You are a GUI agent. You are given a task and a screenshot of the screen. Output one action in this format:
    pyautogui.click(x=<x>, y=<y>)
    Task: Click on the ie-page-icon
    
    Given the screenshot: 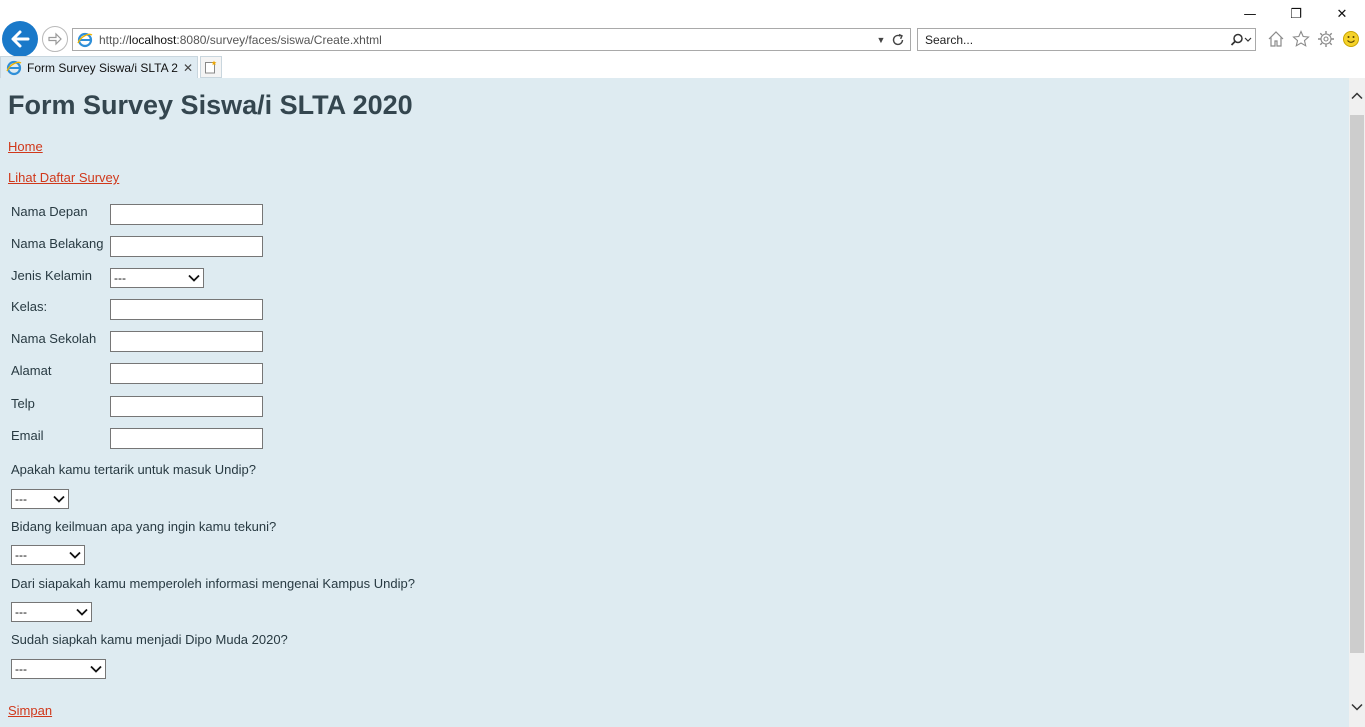 What is the action you would take?
    pyautogui.click(x=85, y=39)
    